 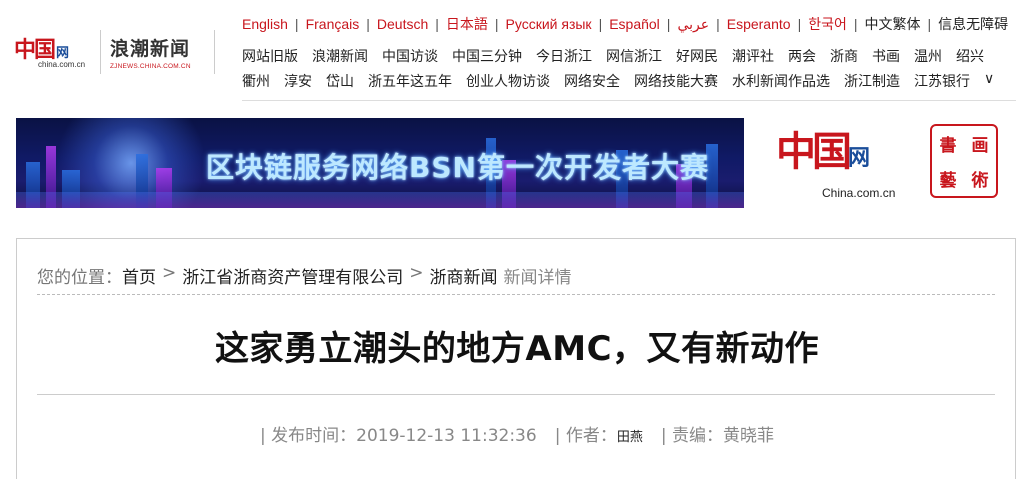 I want to click on seal-char: 画, so click(x=980, y=146).